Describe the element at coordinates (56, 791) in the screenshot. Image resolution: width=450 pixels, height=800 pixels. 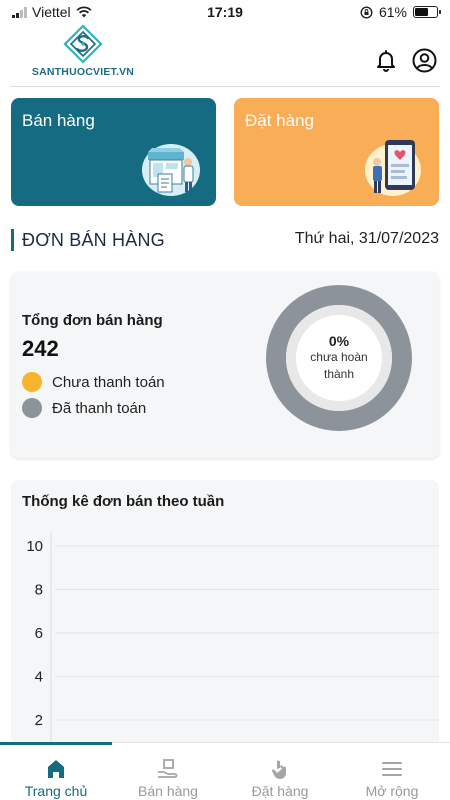
I see `nav-label-home: Trang chủ` at that location.